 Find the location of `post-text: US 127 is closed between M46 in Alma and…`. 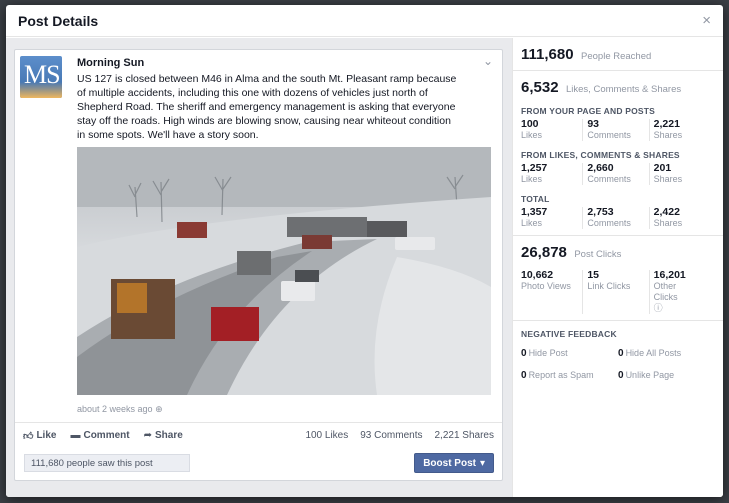

post-text: US 127 is closed between M46 in Alma and… is located at coordinates (267, 107).